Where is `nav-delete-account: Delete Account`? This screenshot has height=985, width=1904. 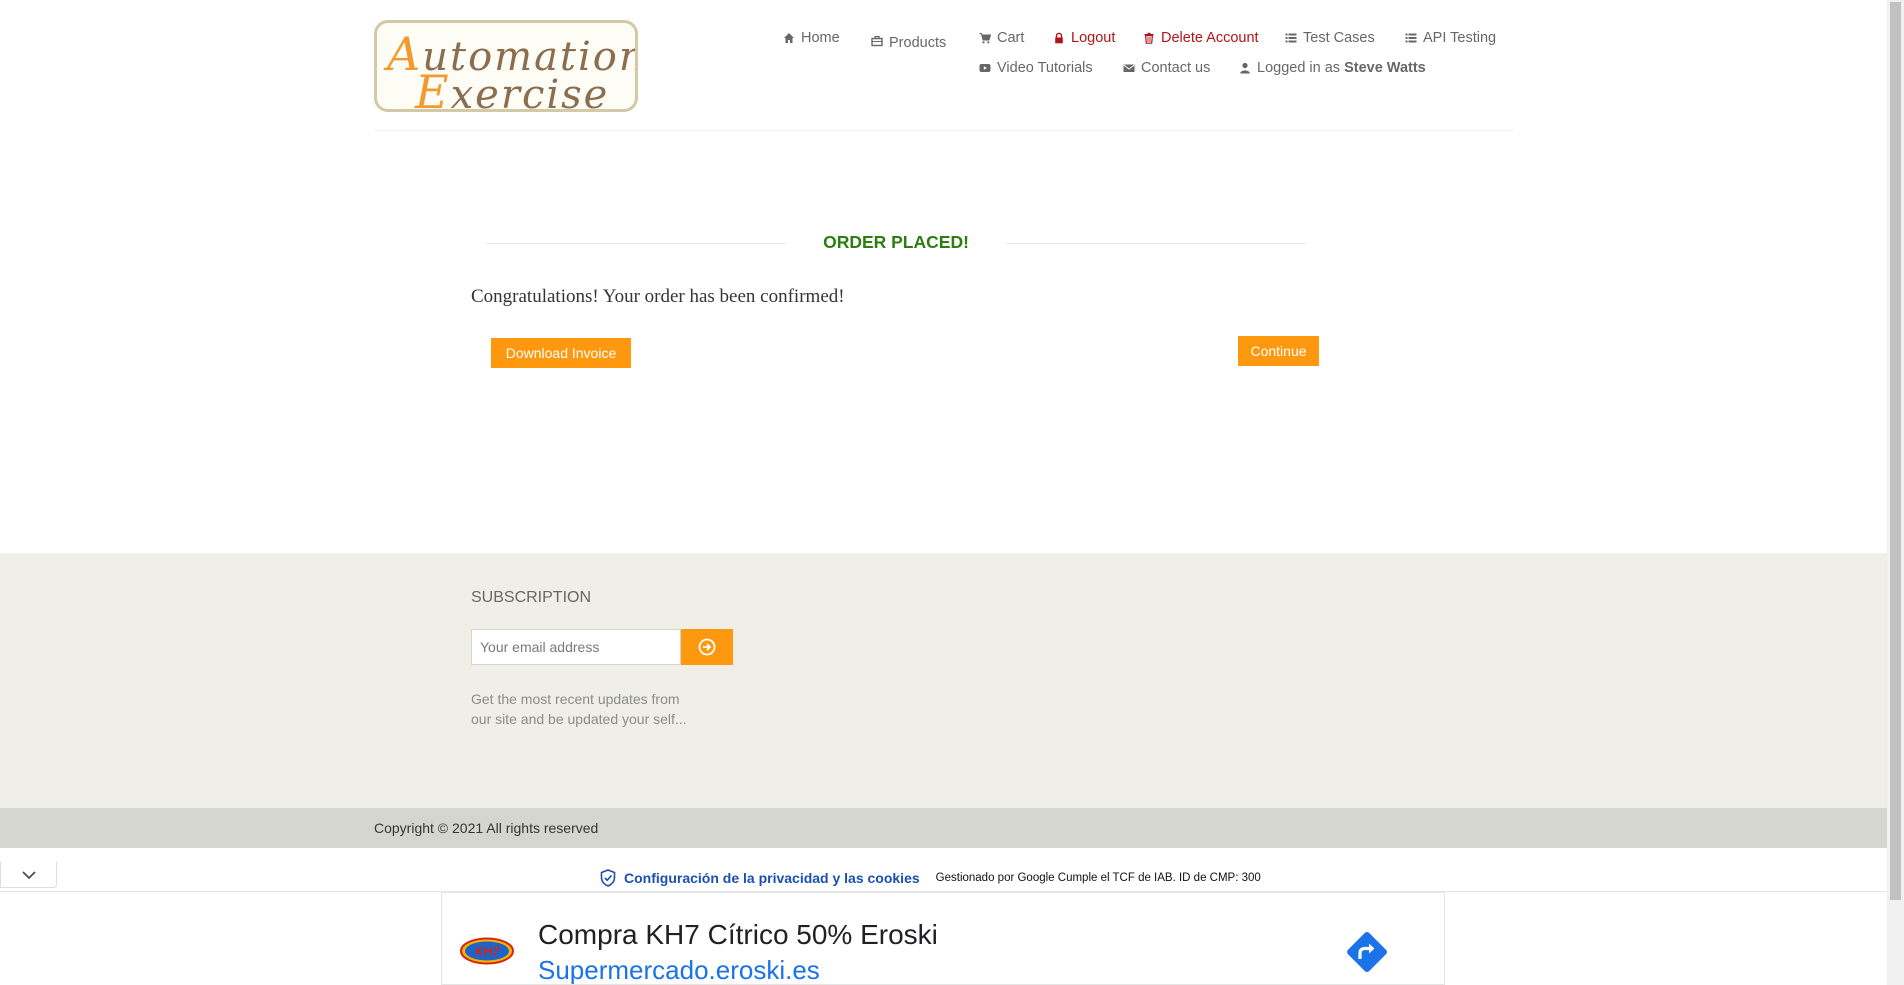
nav-delete-account: Delete Account is located at coordinates (1201, 38).